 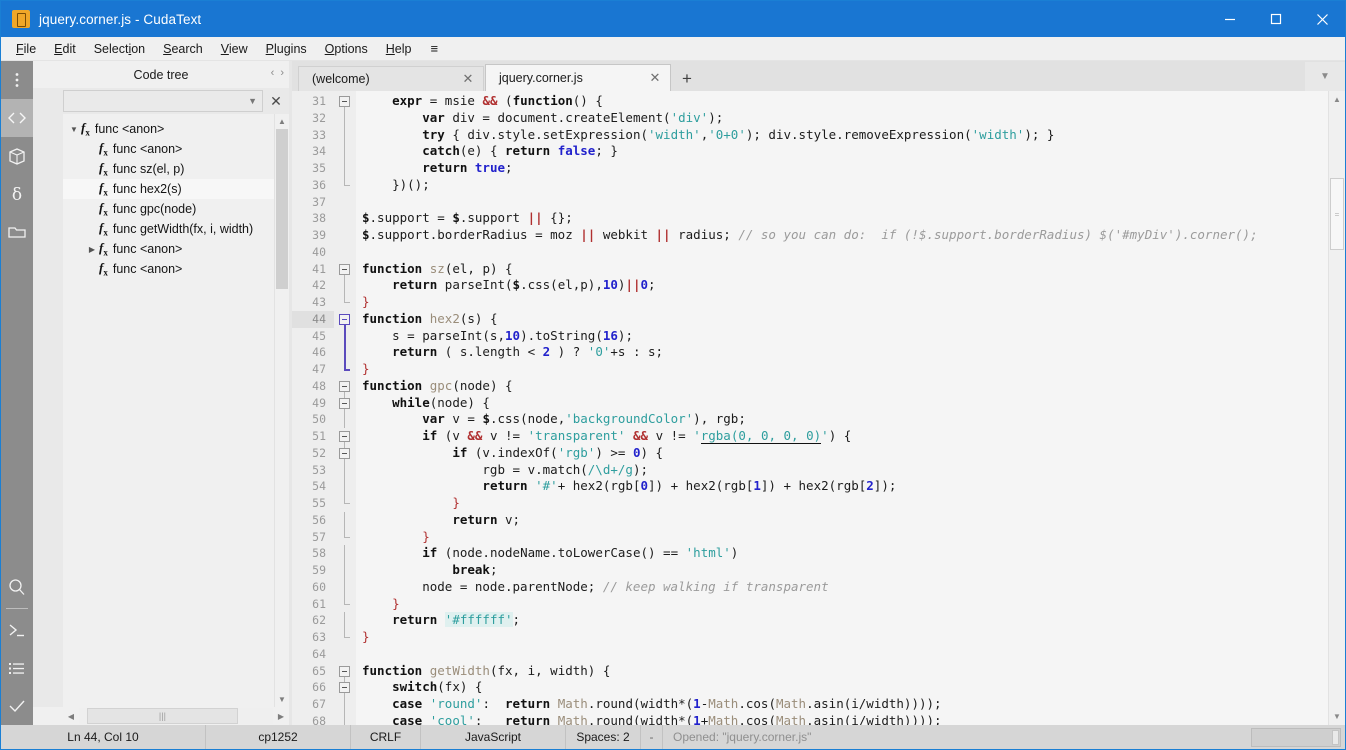 I want to click on code-line: catch(e) { return false; }, so click(x=842, y=151).